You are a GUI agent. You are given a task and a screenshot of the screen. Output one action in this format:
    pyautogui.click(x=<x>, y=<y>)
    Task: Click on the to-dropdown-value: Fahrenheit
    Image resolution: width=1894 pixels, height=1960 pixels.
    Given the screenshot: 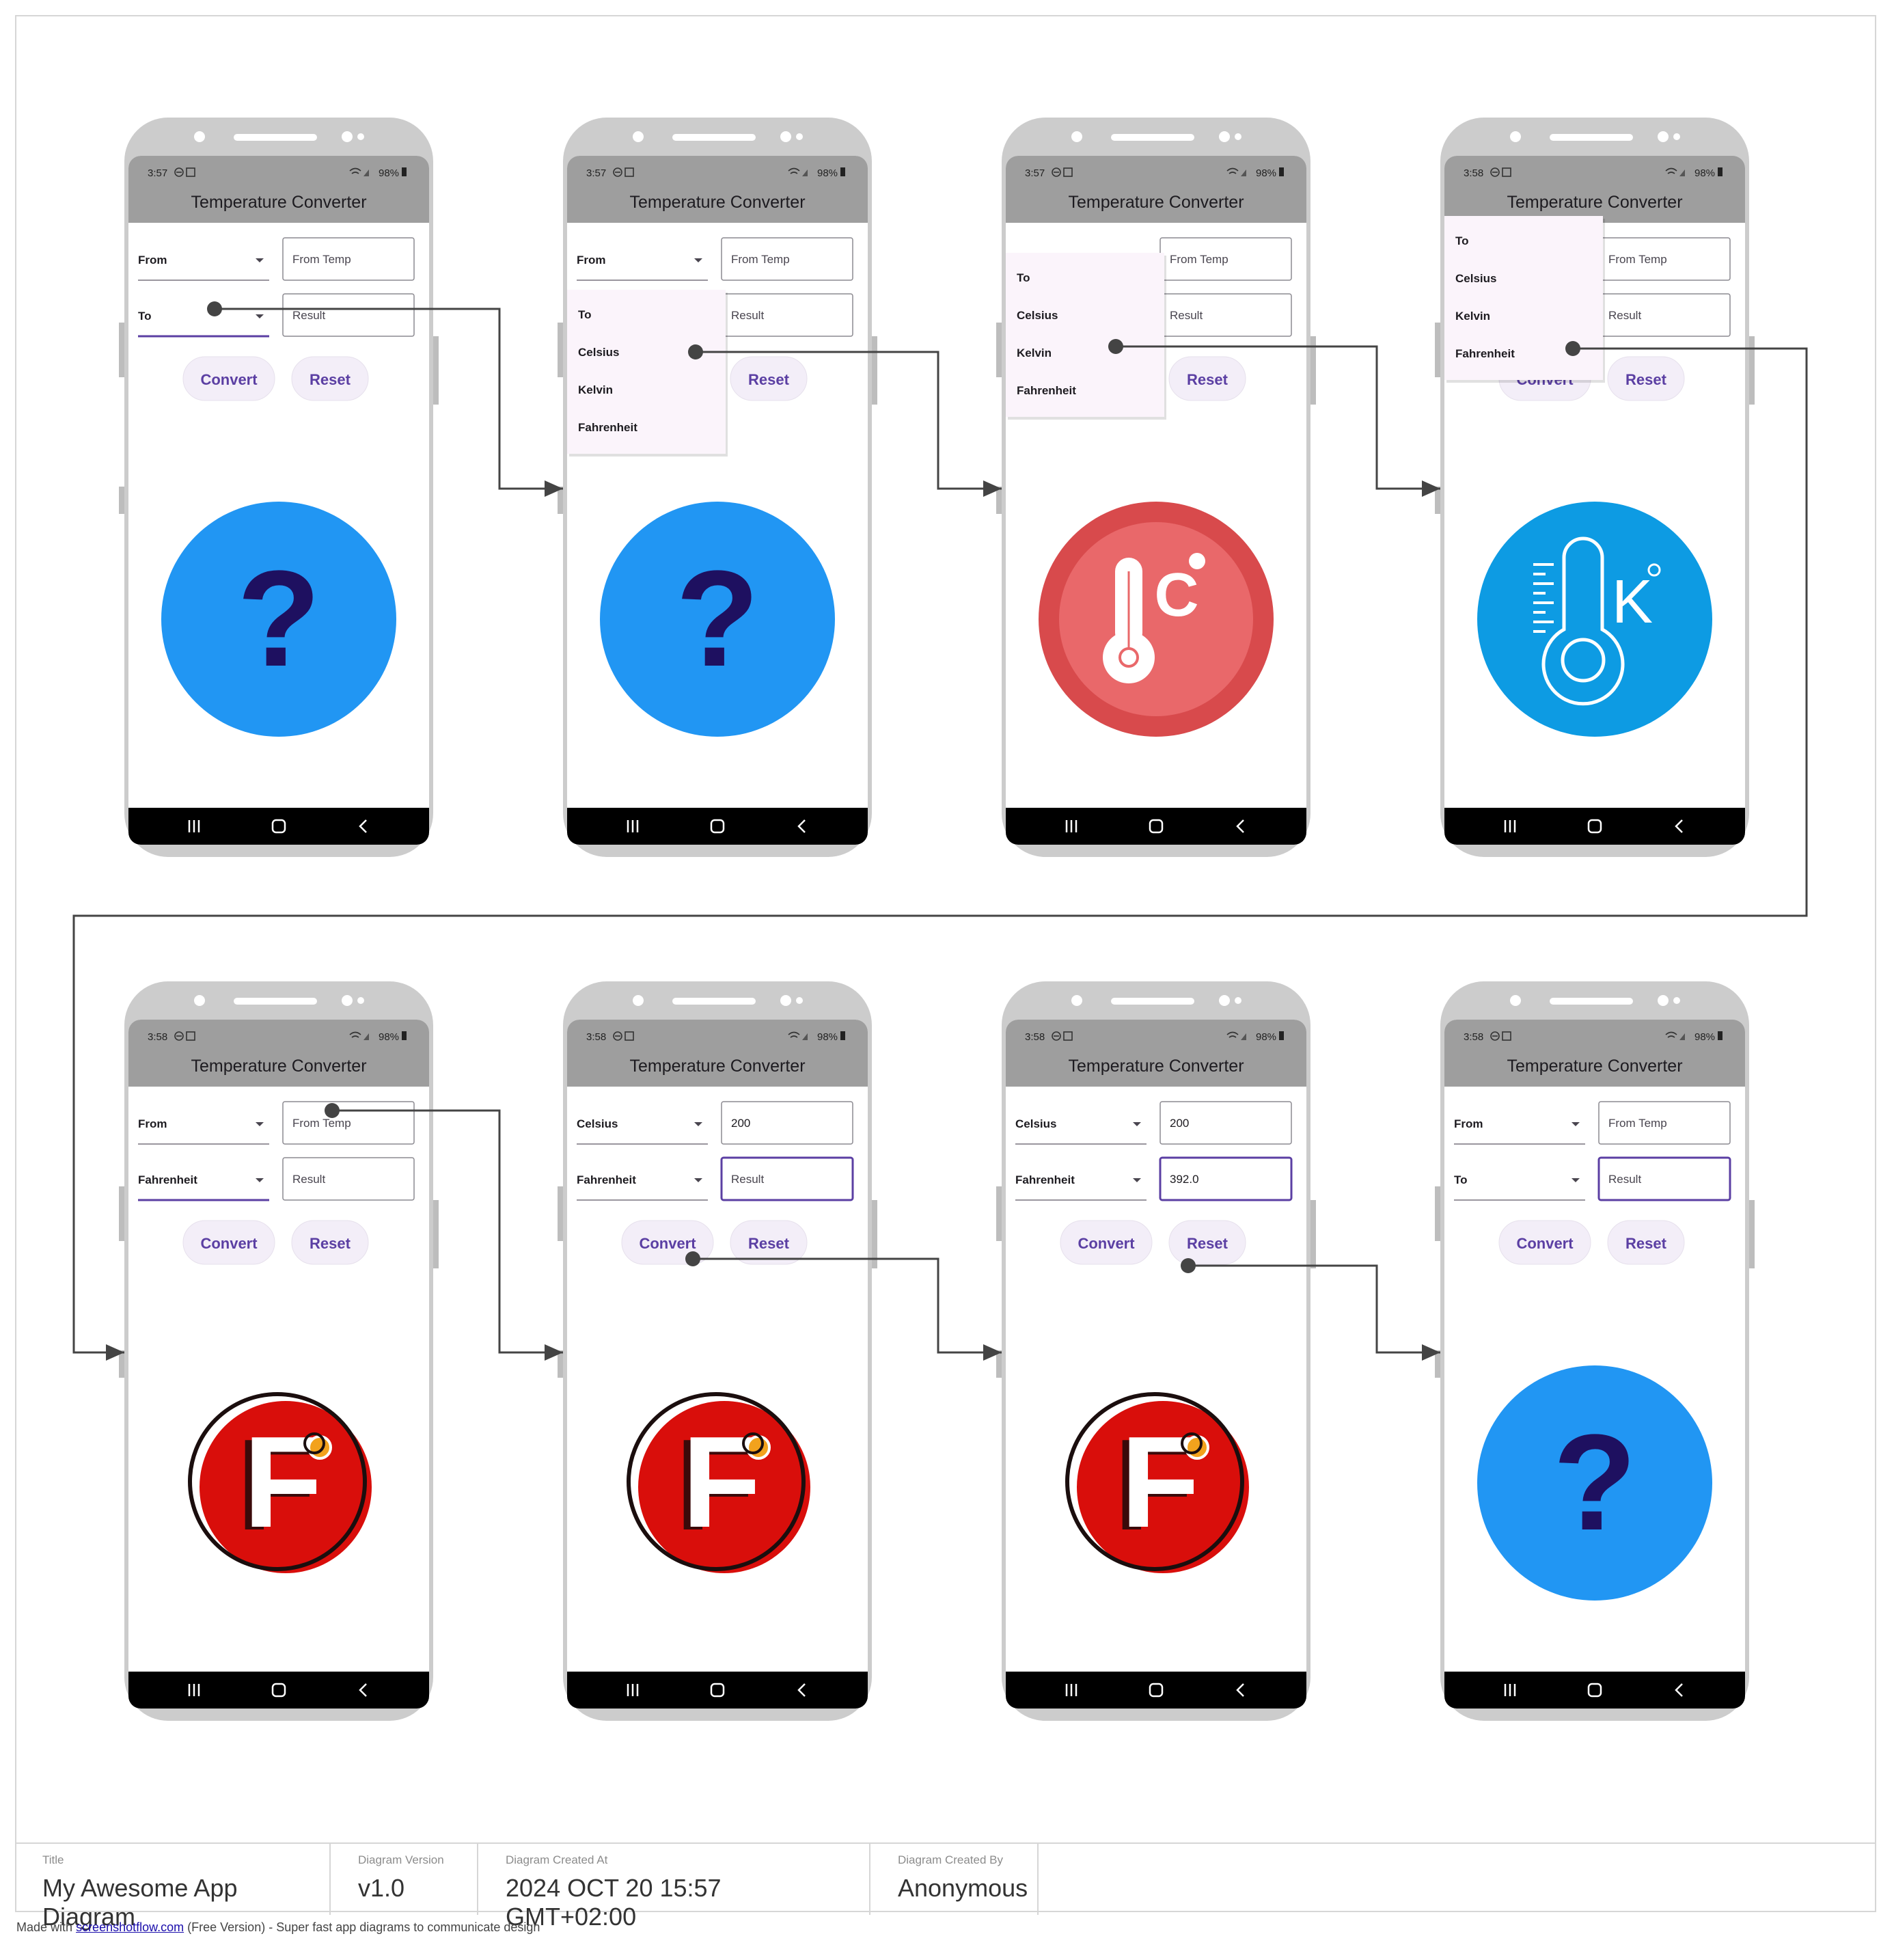 What is the action you would take?
    pyautogui.click(x=1045, y=1179)
    